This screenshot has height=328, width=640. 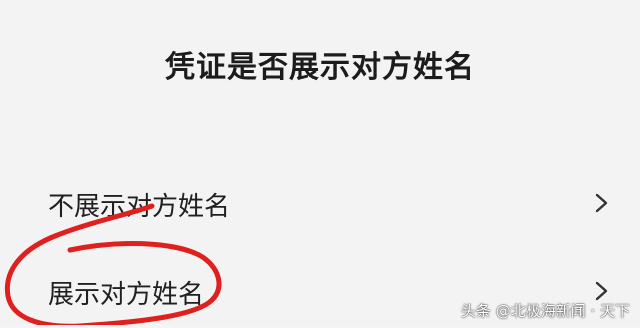 What do you see at coordinates (545, 311) in the screenshot?
I see `watermark-text: 头条 @北极海新闻 · 天下` at bounding box center [545, 311].